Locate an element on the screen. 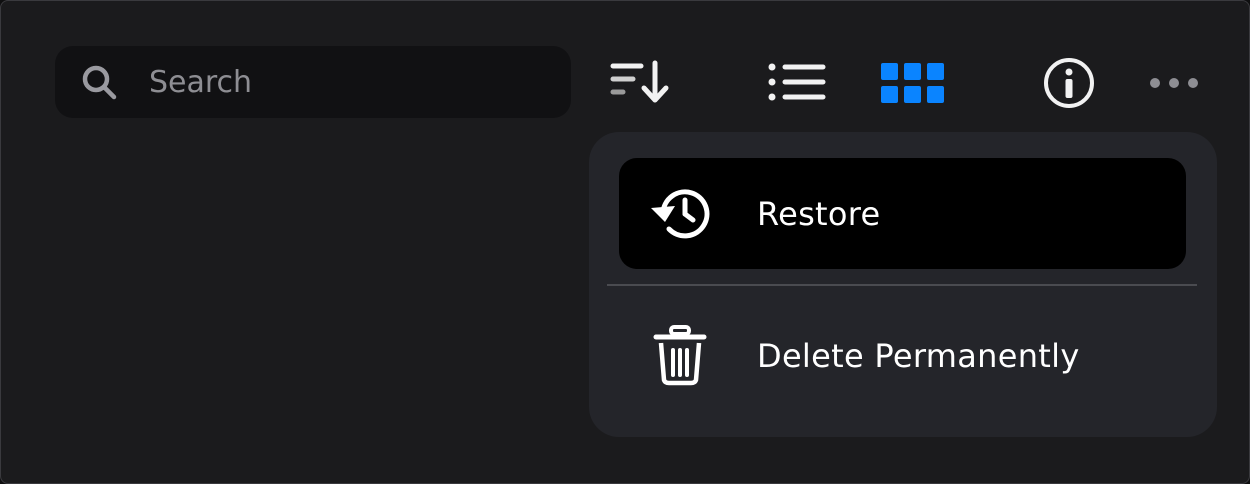  menu-divider is located at coordinates (902, 285).